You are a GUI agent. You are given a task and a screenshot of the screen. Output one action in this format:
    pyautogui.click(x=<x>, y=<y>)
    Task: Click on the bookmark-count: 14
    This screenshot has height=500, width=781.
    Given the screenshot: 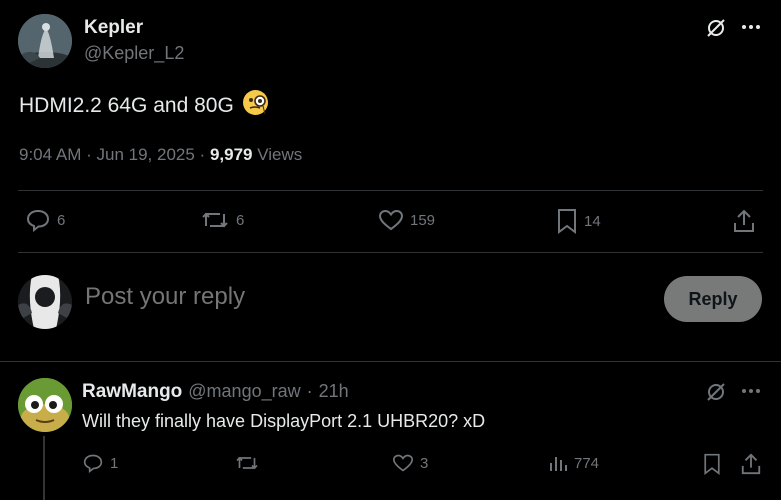 What is the action you would take?
    pyautogui.click(x=592, y=221)
    